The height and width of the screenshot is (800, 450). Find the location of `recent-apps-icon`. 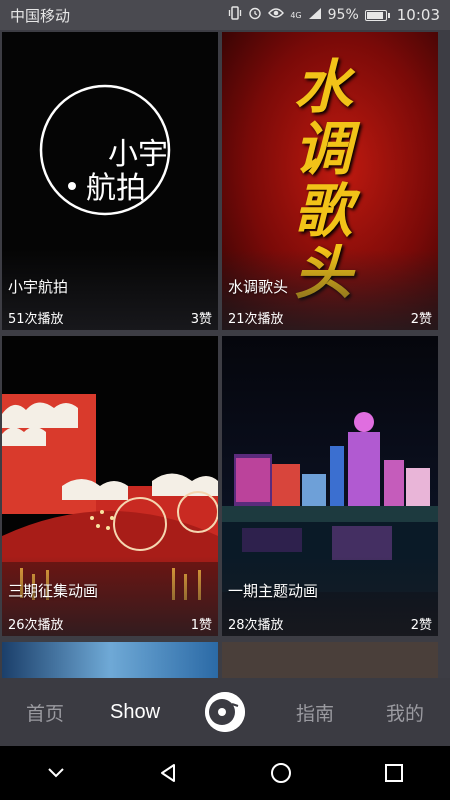

recent-apps-icon is located at coordinates (394, 773).